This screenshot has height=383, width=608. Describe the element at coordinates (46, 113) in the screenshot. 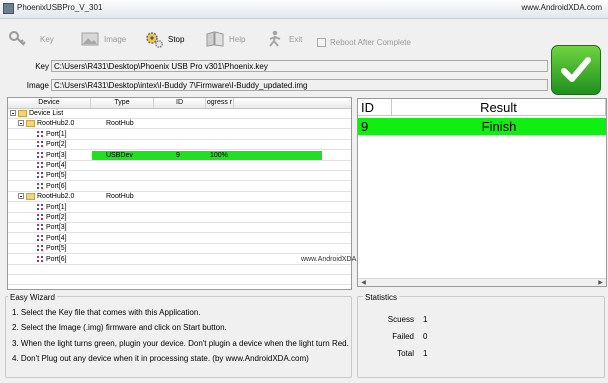

I see `device-list-label: Device List` at that location.